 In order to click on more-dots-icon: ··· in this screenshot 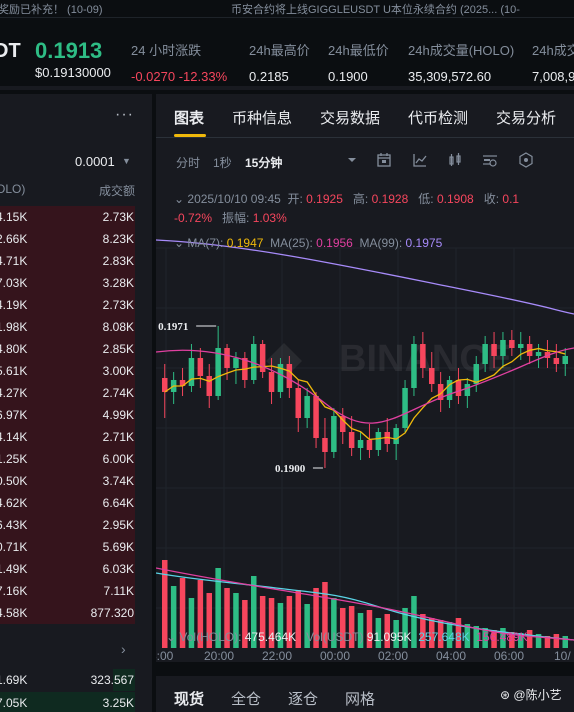, I will do `click(124, 115)`.